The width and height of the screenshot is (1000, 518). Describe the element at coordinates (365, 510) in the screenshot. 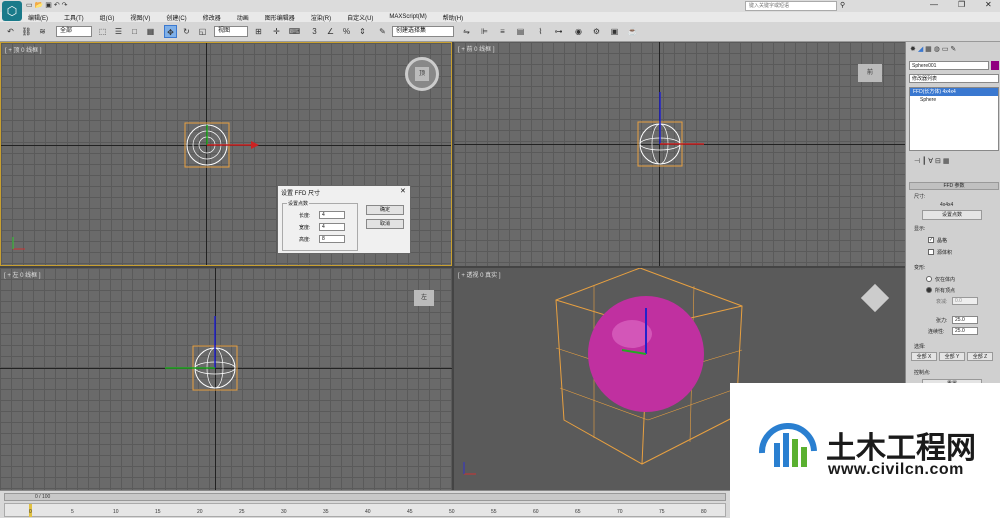

I see `track-bar: 0 5 10 15 20 25 30 35 40 45 50 55 60 65 70 75 80` at that location.